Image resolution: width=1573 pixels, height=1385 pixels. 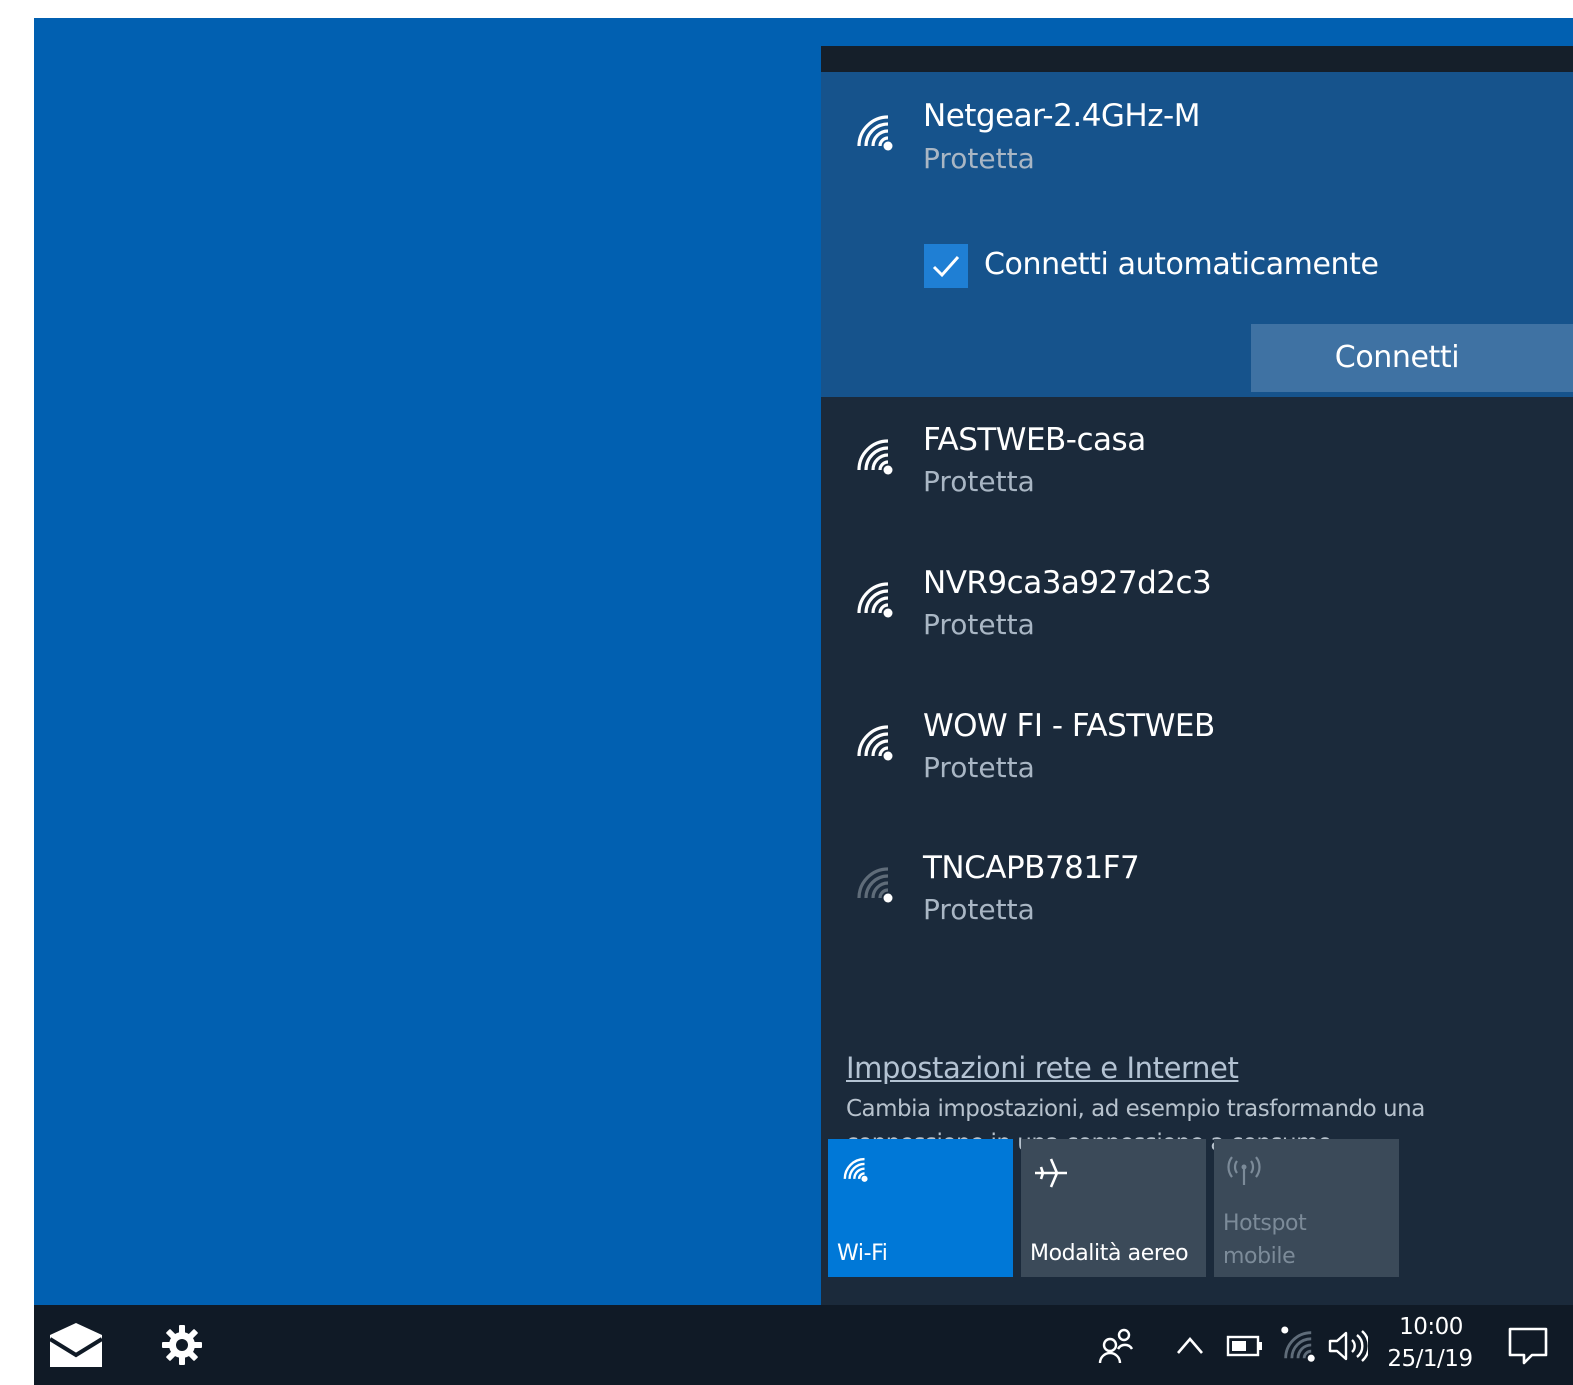 What do you see at coordinates (1069, 726) in the screenshot?
I see `network-name: WOW FI - FASTWEB` at bounding box center [1069, 726].